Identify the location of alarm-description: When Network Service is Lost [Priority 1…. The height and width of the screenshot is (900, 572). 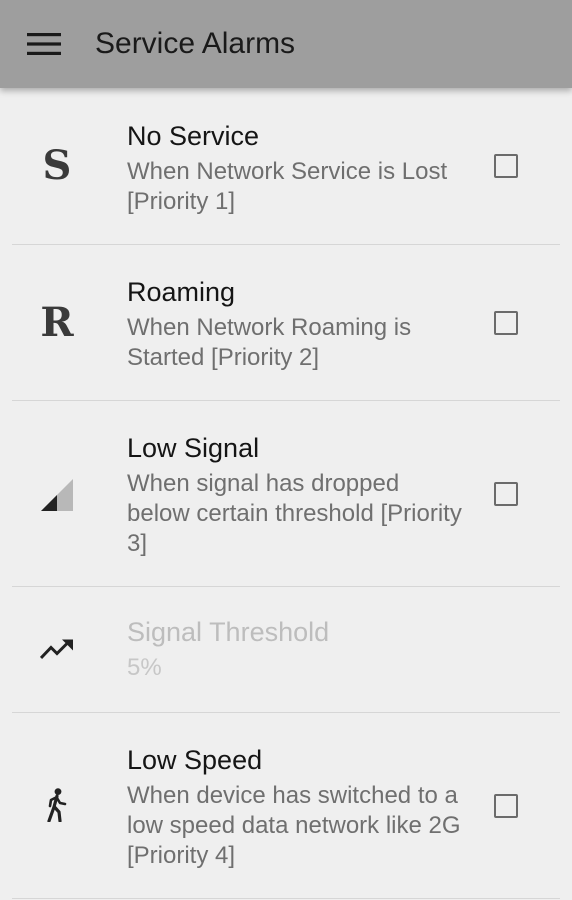
(287, 186).